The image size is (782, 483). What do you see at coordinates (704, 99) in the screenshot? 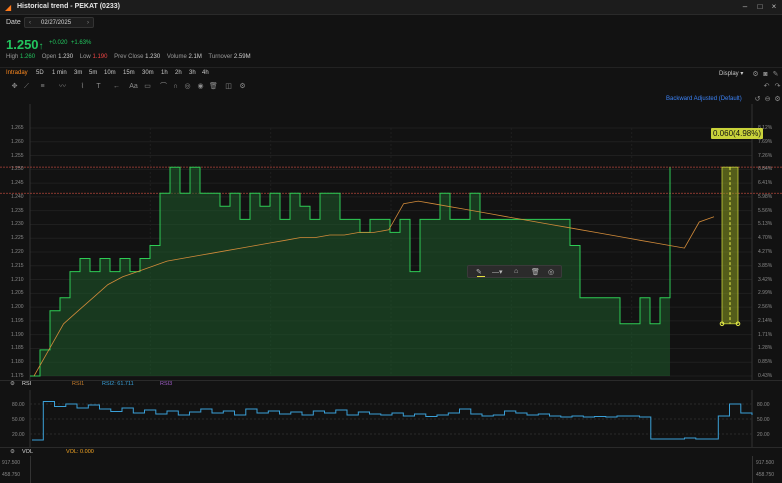
I see `adjust-mode: Backward Adjusted (Default)` at bounding box center [704, 99].